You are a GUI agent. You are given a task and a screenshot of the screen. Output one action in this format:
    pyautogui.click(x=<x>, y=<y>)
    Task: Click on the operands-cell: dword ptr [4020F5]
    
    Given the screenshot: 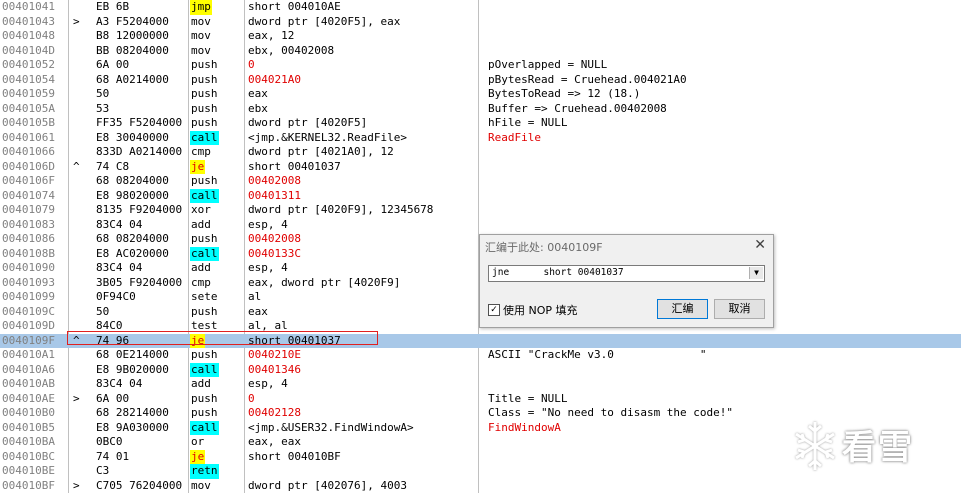 What is the action you would take?
    pyautogui.click(x=308, y=122)
    